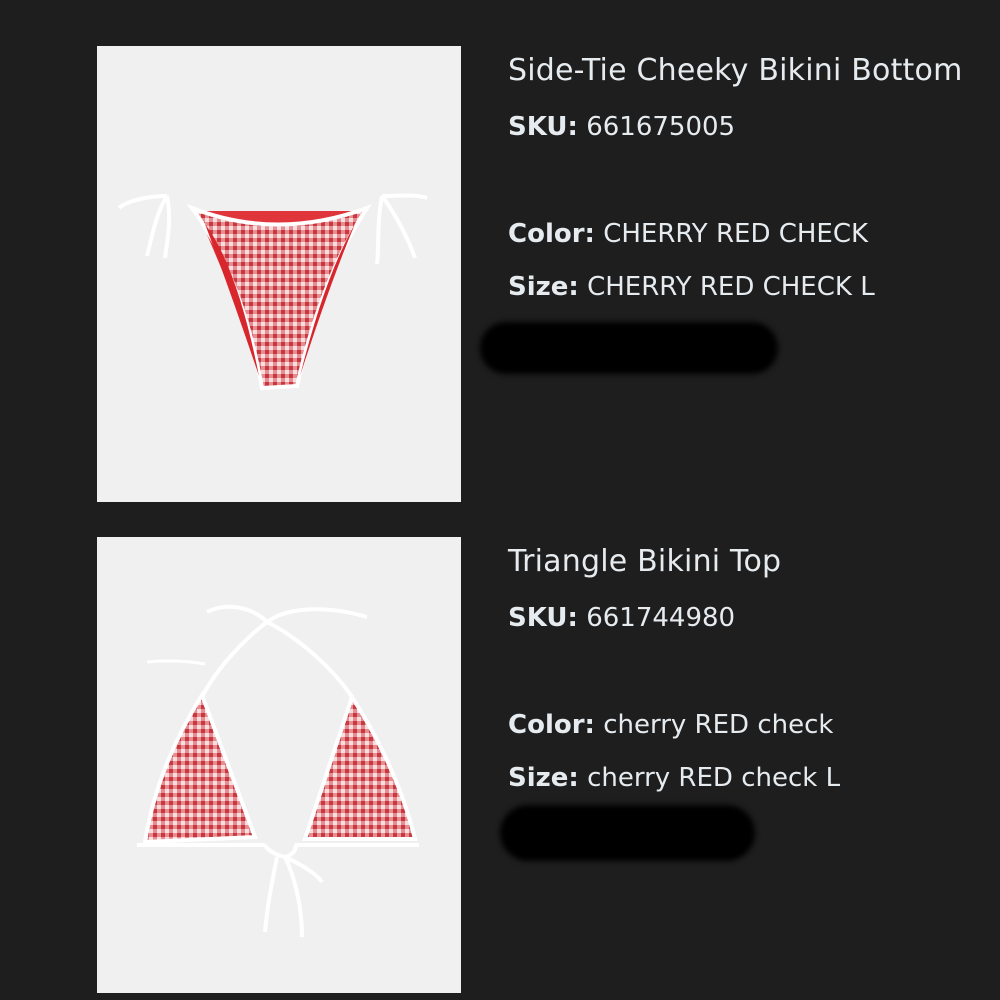  Describe the element at coordinates (748, 562) in the screenshot. I see `product-title: Triangle Bikini Top` at that location.